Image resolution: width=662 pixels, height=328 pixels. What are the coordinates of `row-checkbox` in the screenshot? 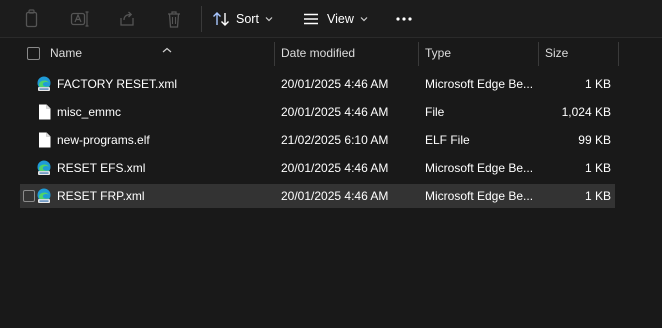 It's located at (29, 196).